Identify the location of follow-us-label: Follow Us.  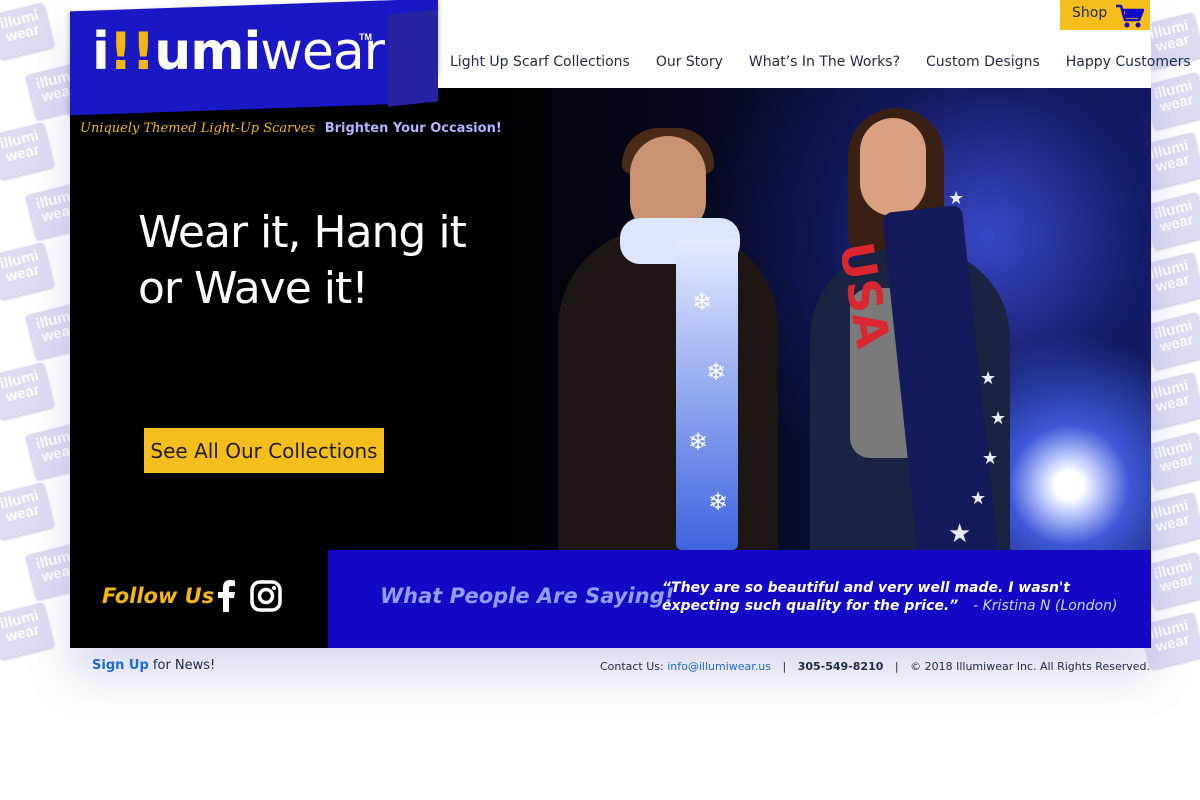
(158, 596).